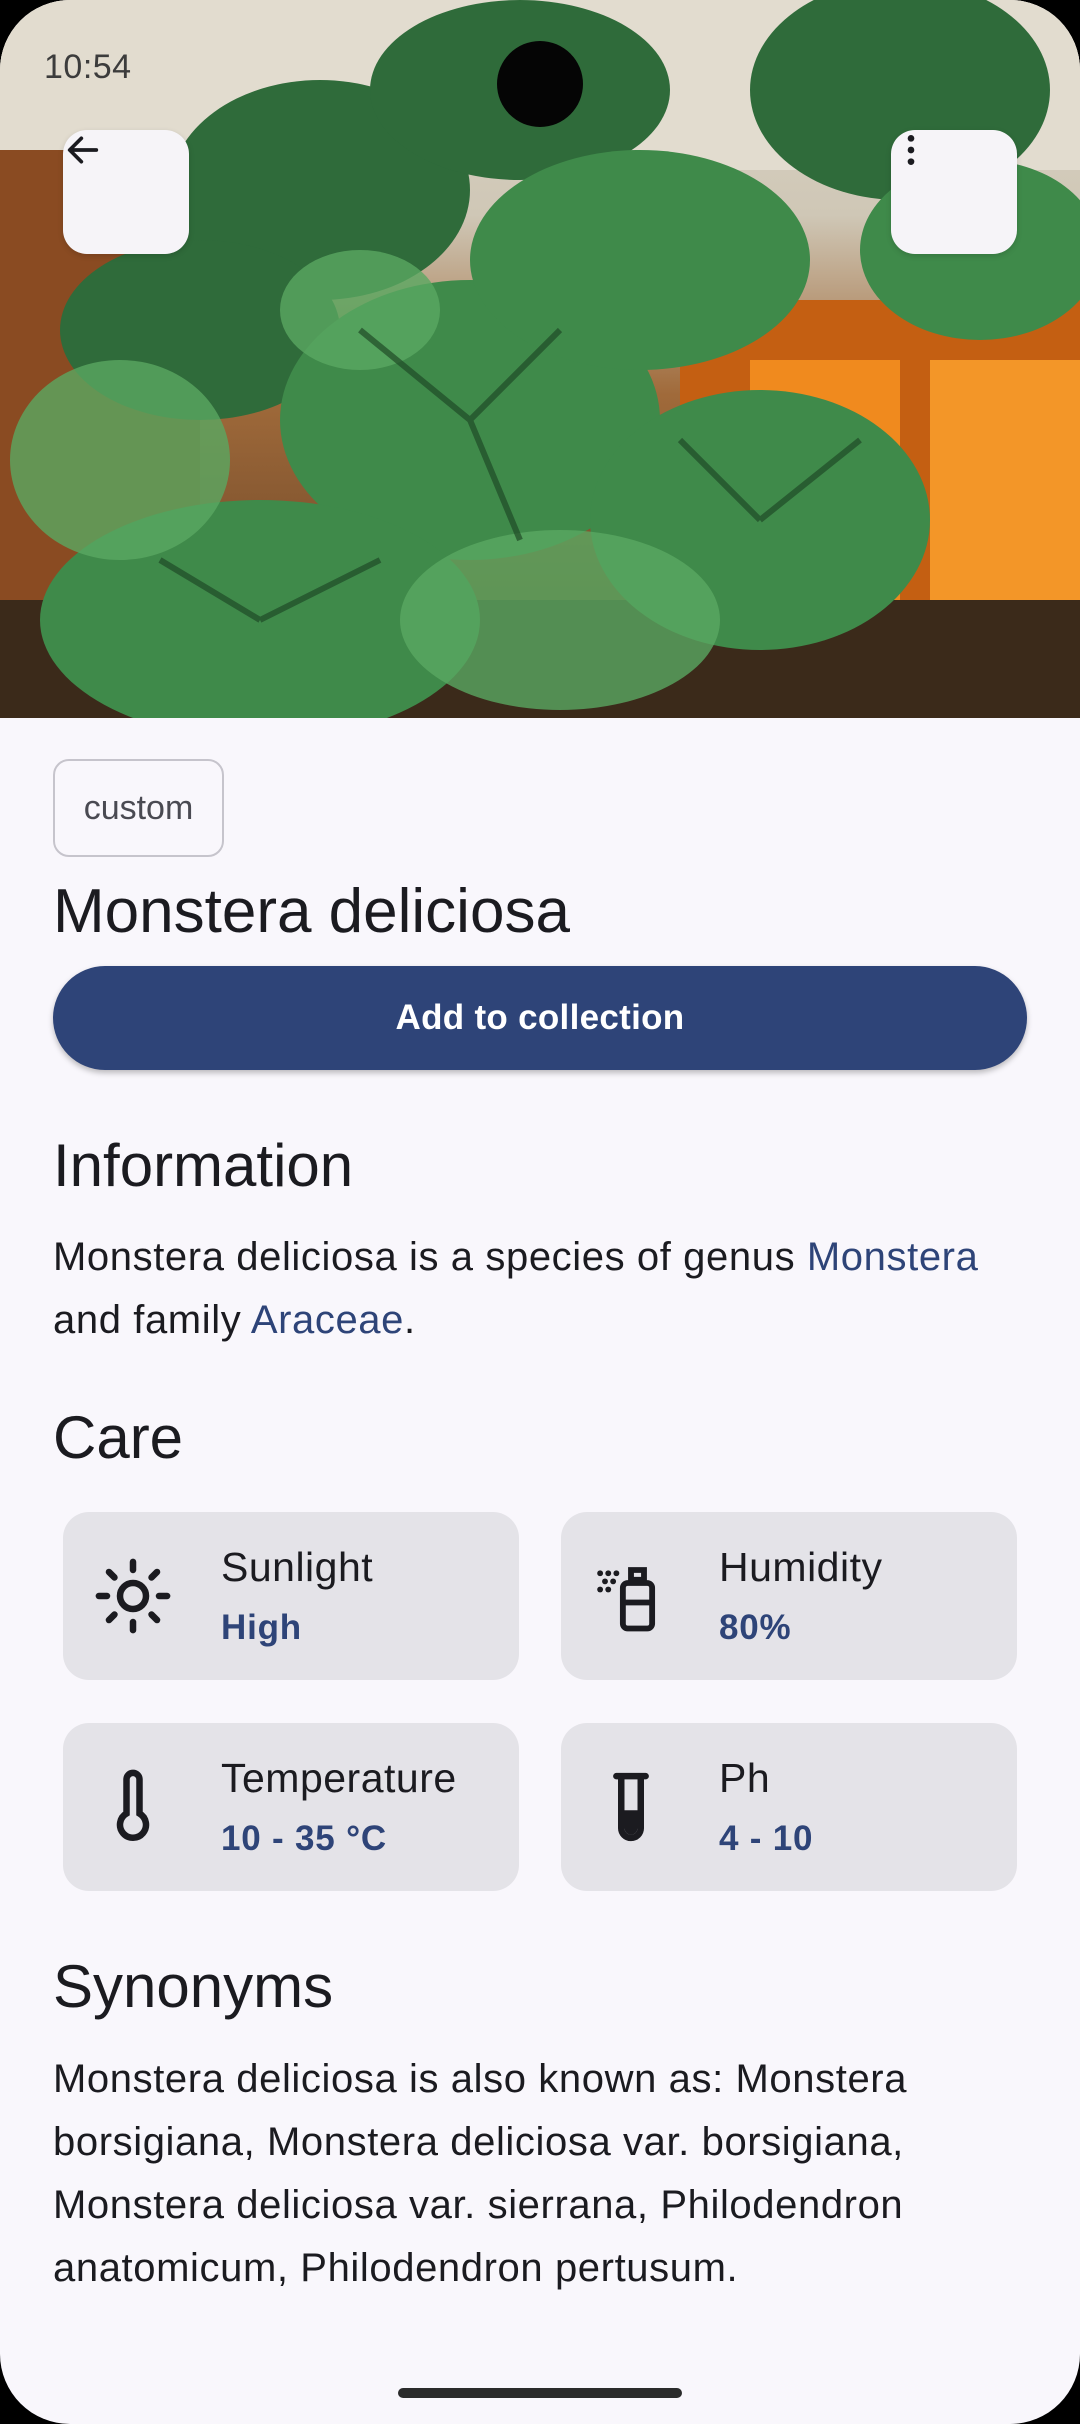 The image size is (1080, 2424). I want to click on family-link: Araceae, so click(327, 1320).